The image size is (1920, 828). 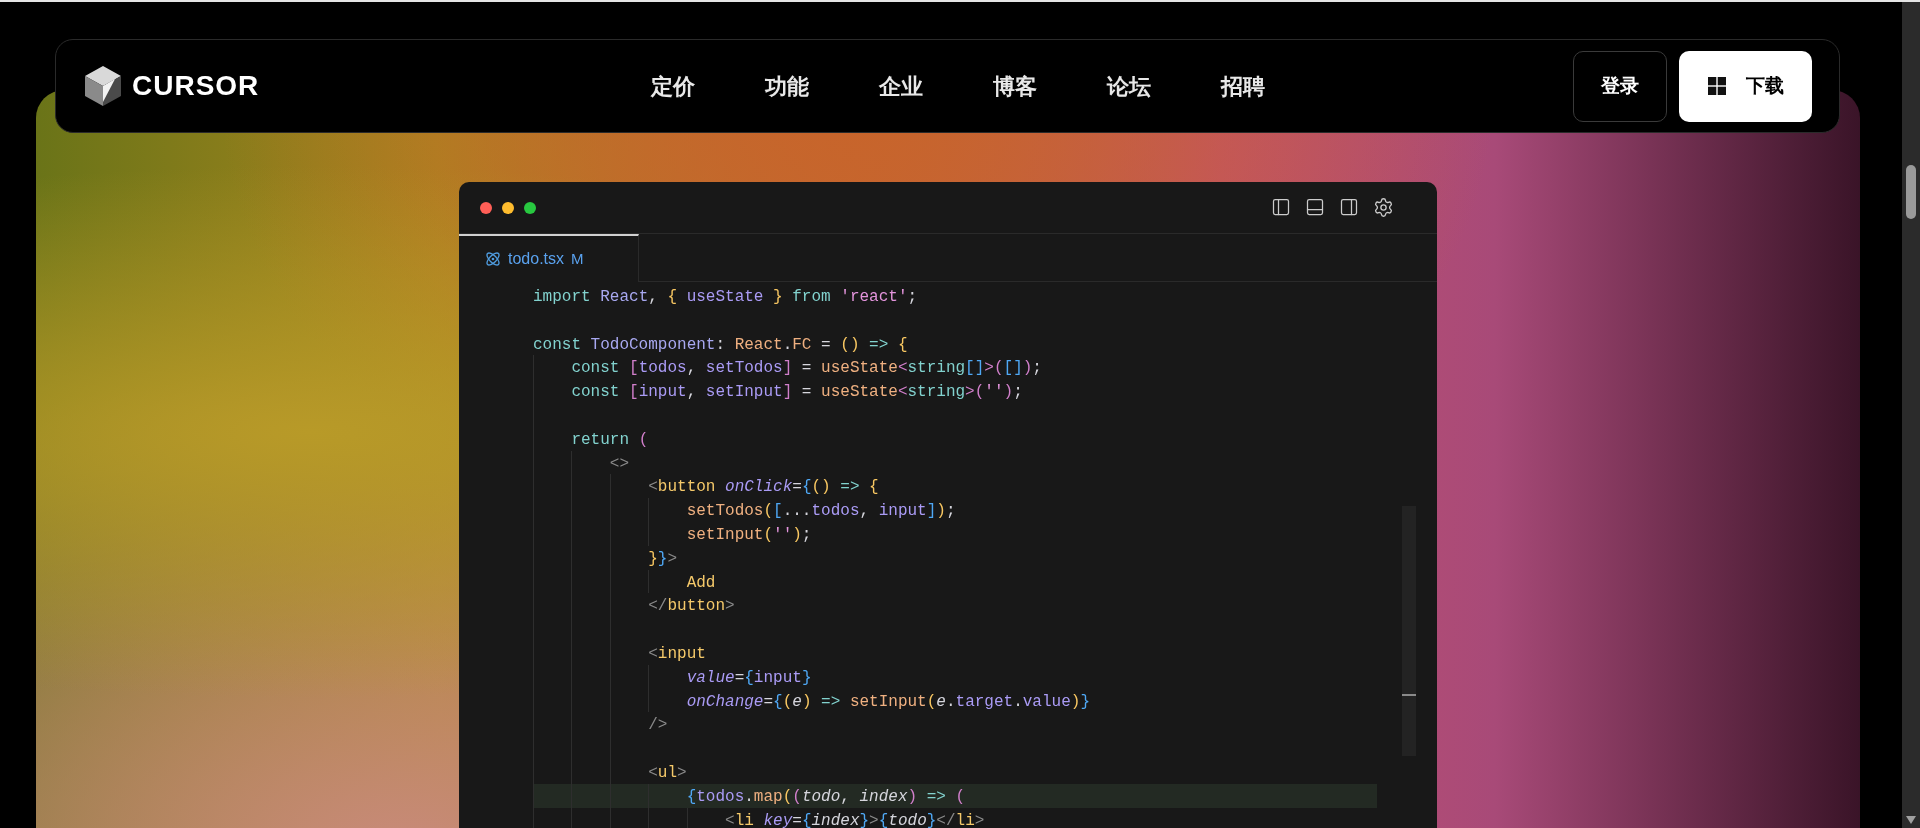 I want to click on code-line: onChange={(e) => setInput(e.target.value)}, so click(x=887, y=701).